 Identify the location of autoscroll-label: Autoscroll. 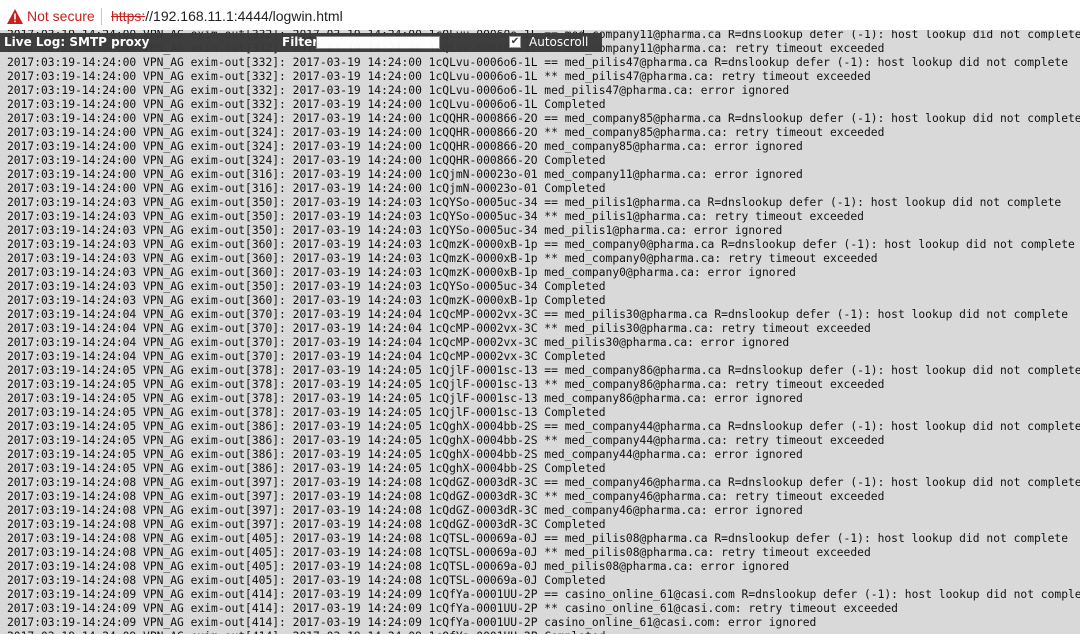
(558, 42).